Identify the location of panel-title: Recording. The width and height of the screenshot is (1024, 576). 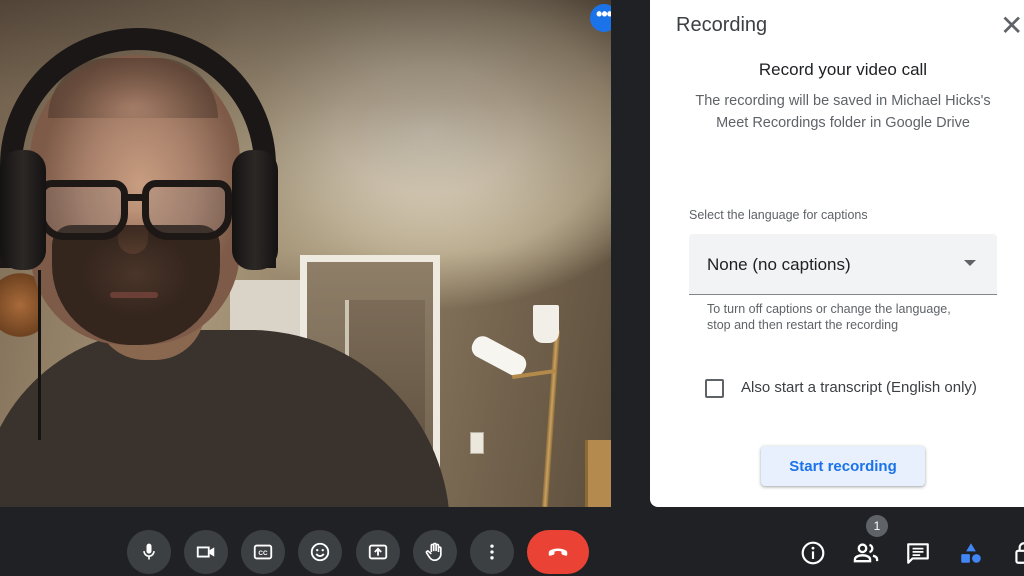
(722, 25).